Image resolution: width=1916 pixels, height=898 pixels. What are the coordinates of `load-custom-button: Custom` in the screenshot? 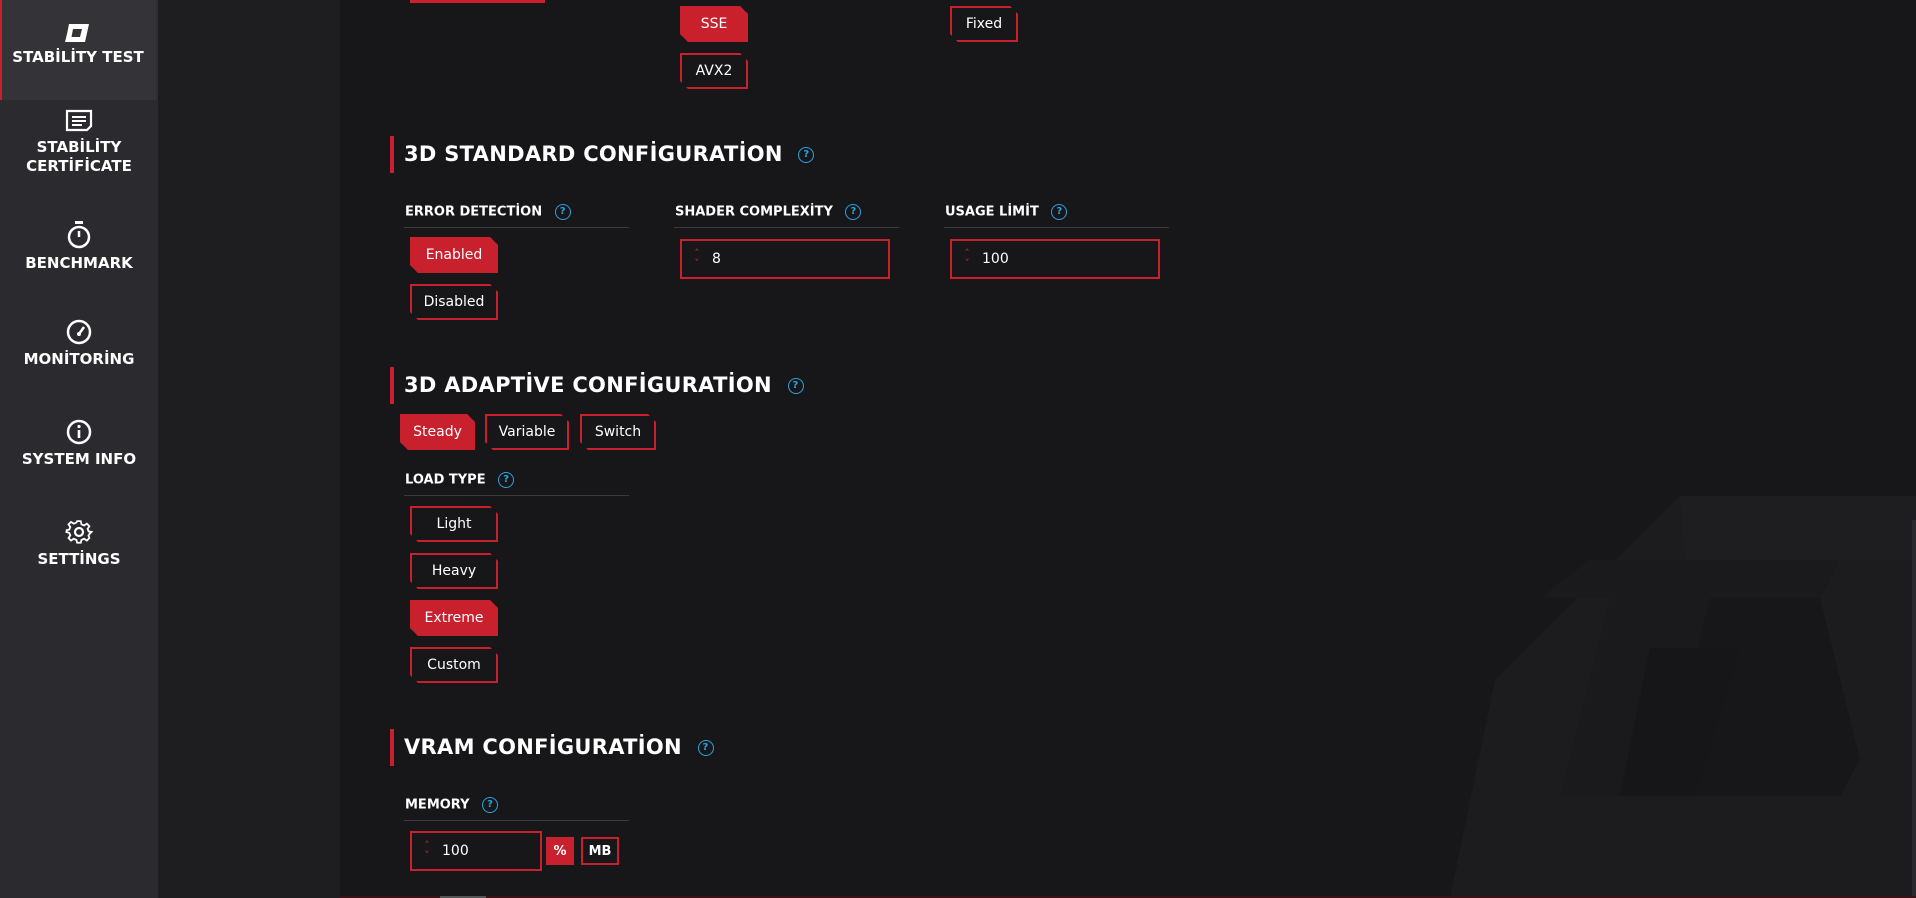 It's located at (454, 665).